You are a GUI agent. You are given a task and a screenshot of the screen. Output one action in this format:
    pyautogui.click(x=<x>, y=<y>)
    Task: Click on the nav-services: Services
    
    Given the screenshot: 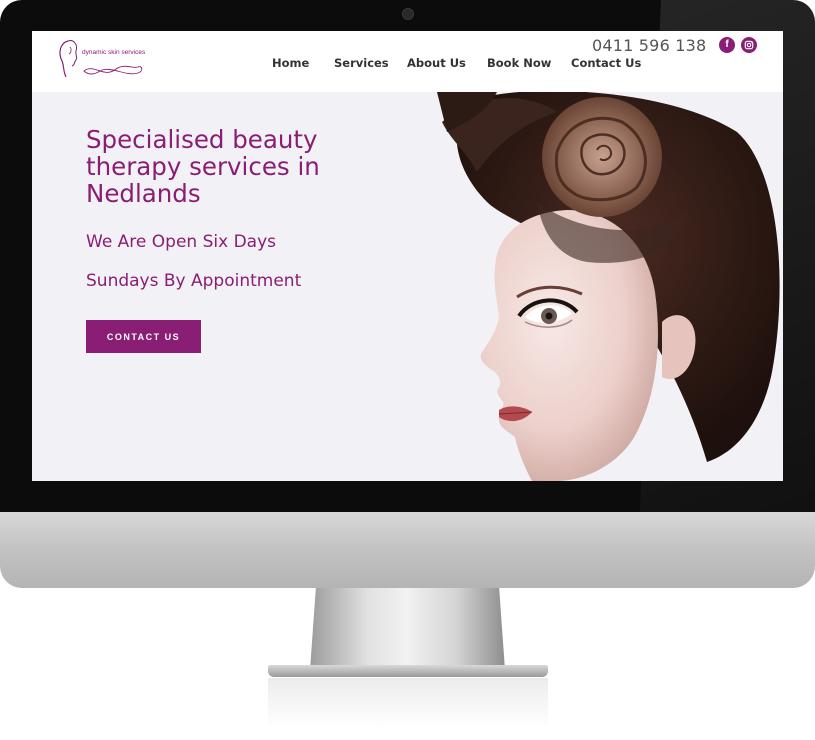 What is the action you would take?
    pyautogui.click(x=361, y=63)
    